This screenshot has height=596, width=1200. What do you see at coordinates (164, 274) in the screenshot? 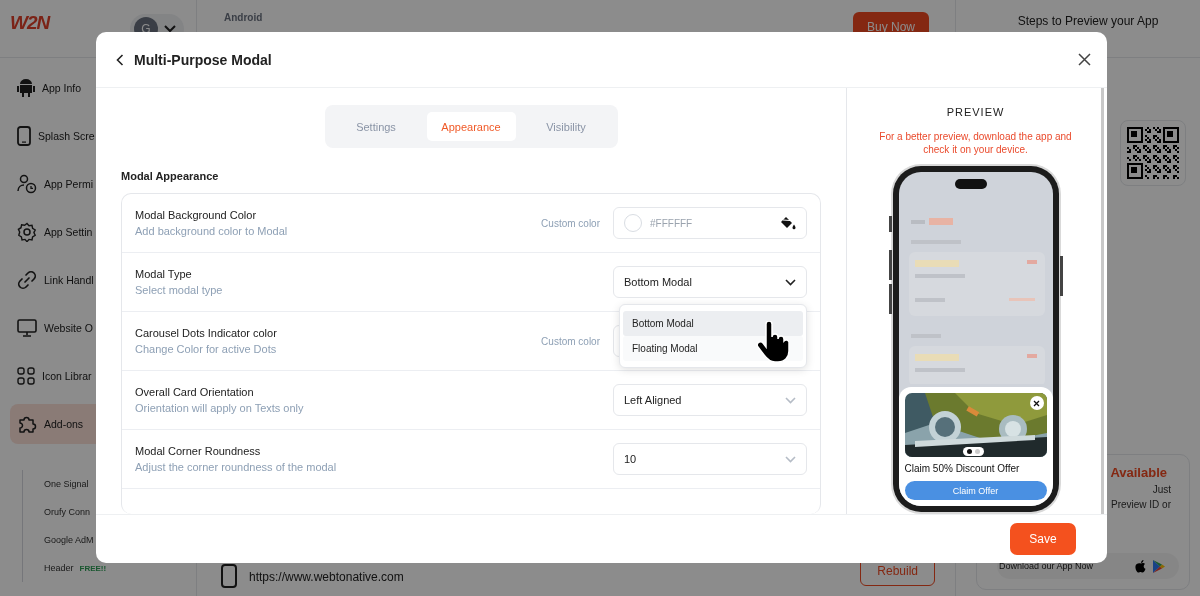
I see `setting-title: Modal Type` at bounding box center [164, 274].